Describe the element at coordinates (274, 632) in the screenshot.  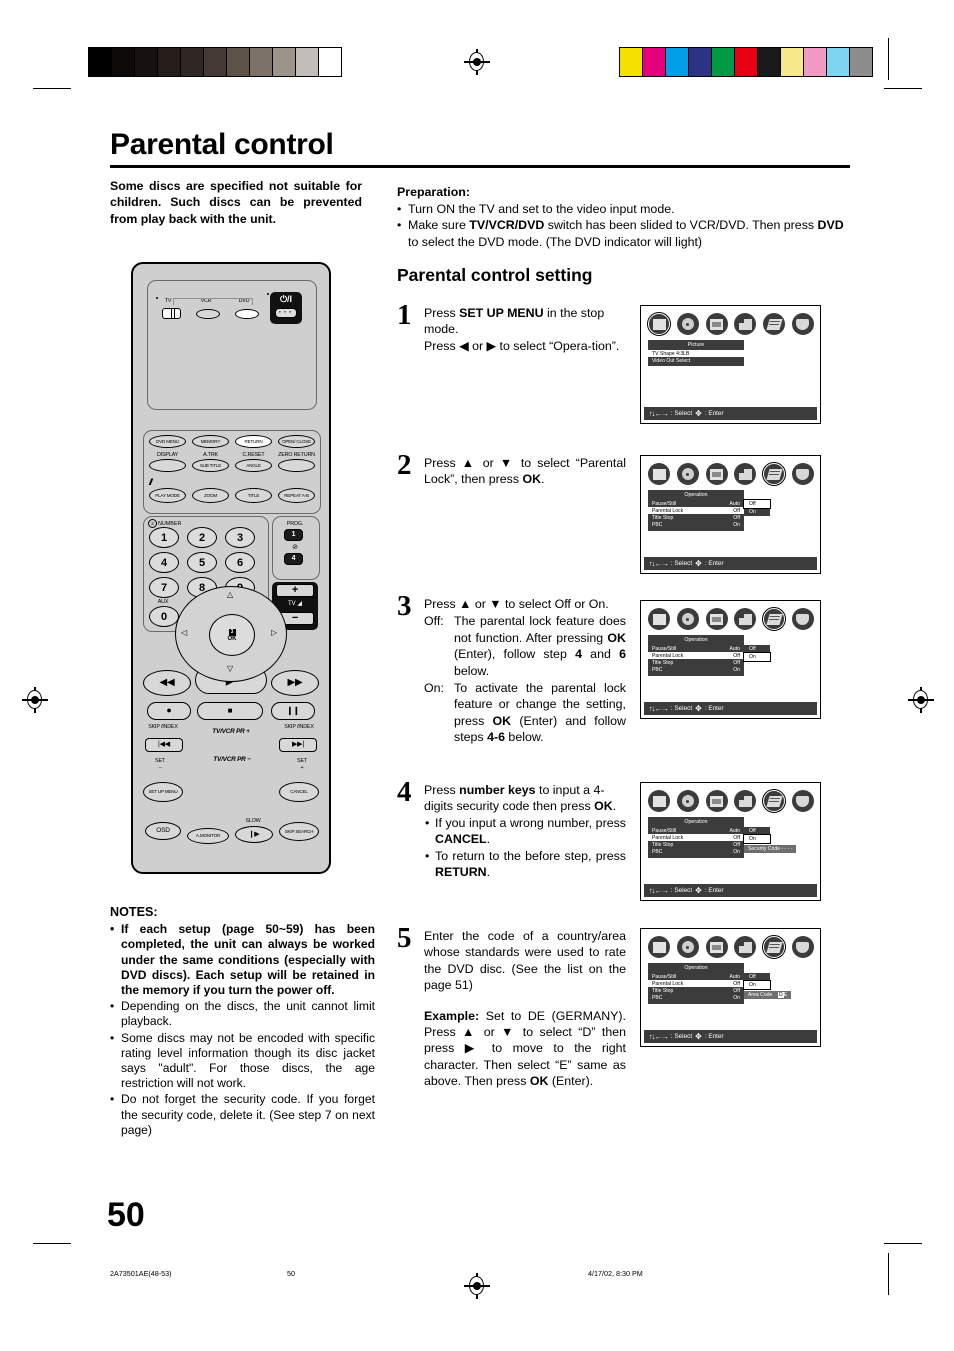
I see `dpad-right-icon: ▷` at that location.